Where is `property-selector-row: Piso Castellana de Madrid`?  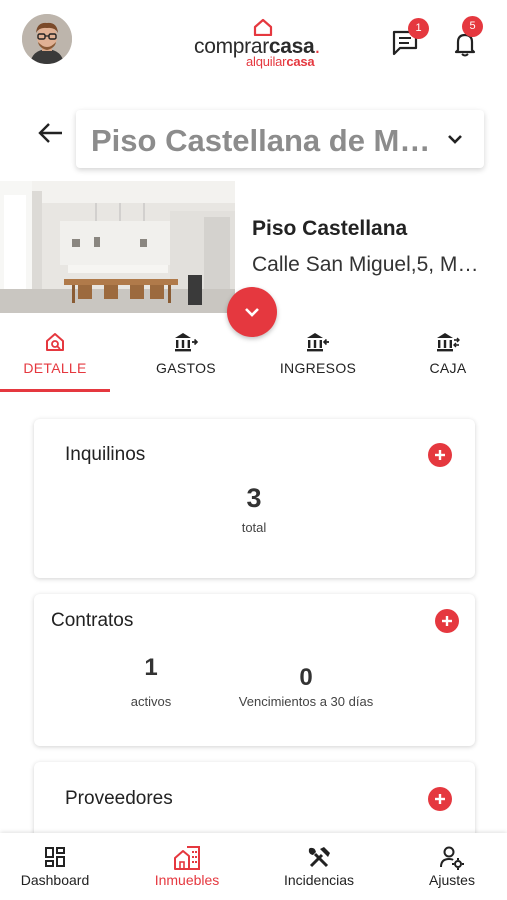 property-selector-row: Piso Castellana de Madrid is located at coordinates (253, 137).